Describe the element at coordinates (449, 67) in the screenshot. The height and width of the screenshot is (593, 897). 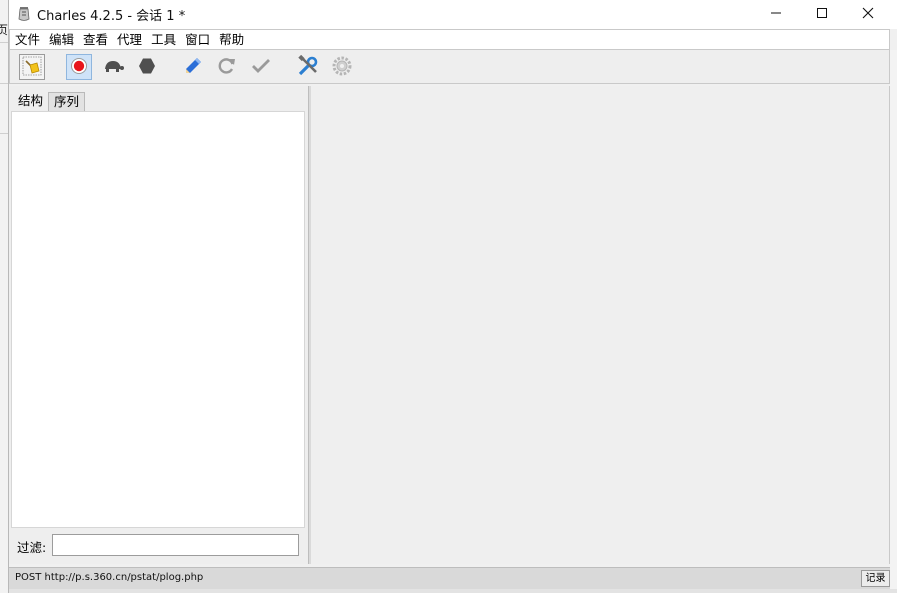
I see `toolbar` at that location.